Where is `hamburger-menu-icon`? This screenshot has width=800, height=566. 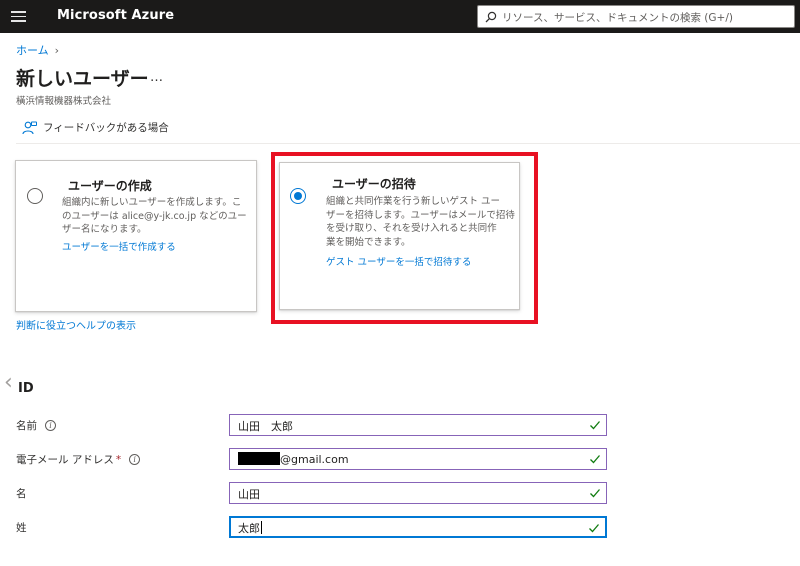
hamburger-menu-icon is located at coordinates (18, 16).